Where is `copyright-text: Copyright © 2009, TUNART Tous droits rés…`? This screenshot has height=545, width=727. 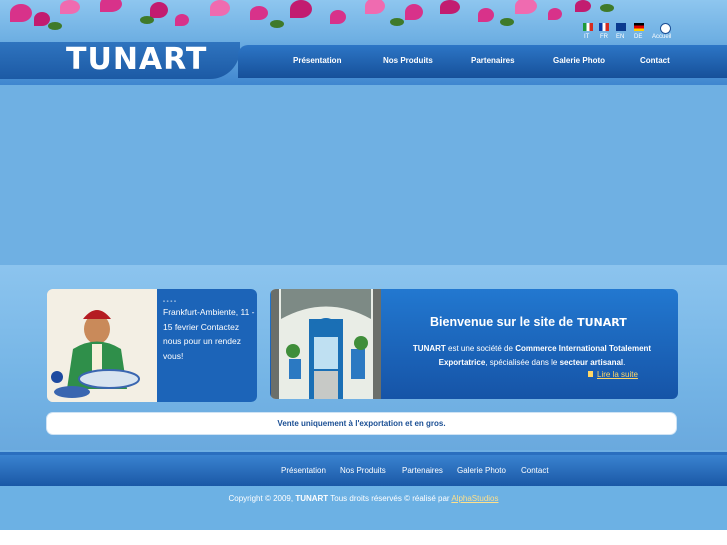 copyright-text: Copyright © 2009, TUNART Tous droits rés… is located at coordinates (363, 498).